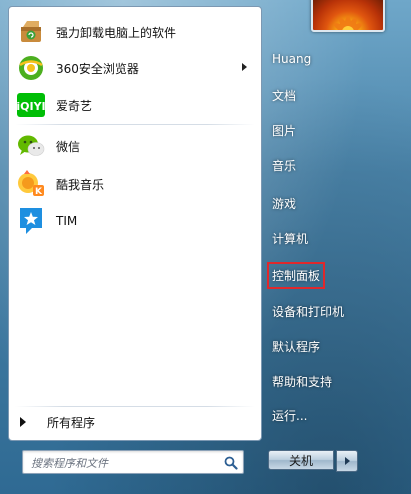 The height and width of the screenshot is (494, 411). Describe the element at coordinates (231, 462) in the screenshot. I see `search-icon` at that location.